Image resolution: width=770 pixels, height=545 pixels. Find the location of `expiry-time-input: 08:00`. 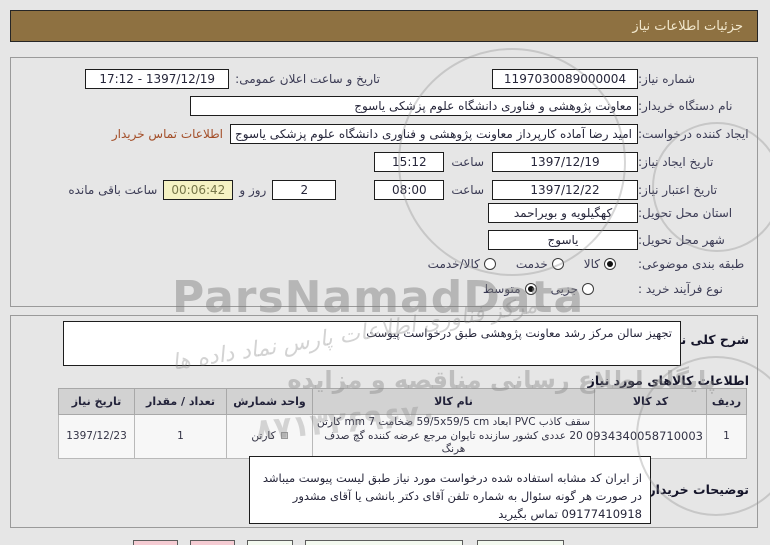

expiry-time-input: 08:00 is located at coordinates (409, 190).